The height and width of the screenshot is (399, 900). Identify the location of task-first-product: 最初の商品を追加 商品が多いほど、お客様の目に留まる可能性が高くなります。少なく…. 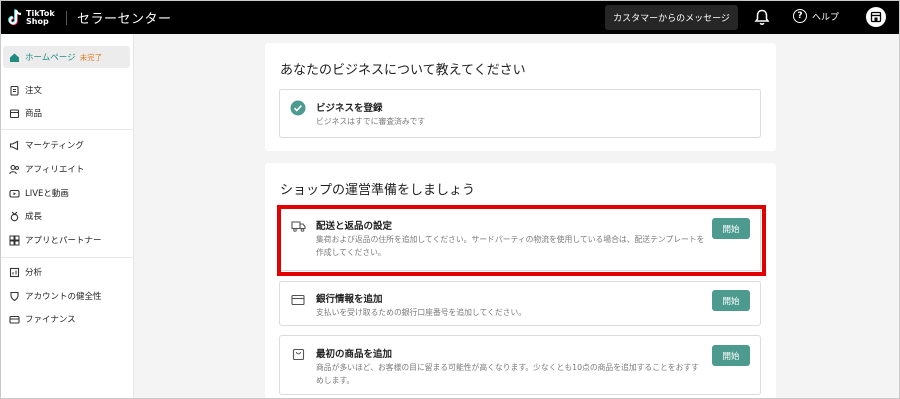
(520, 365).